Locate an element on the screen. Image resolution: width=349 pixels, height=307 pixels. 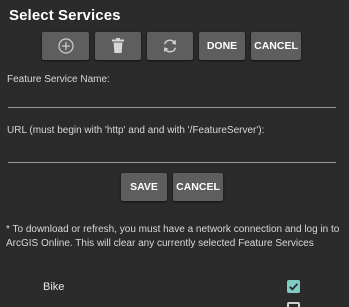
refresh-services-button is located at coordinates (170, 46).